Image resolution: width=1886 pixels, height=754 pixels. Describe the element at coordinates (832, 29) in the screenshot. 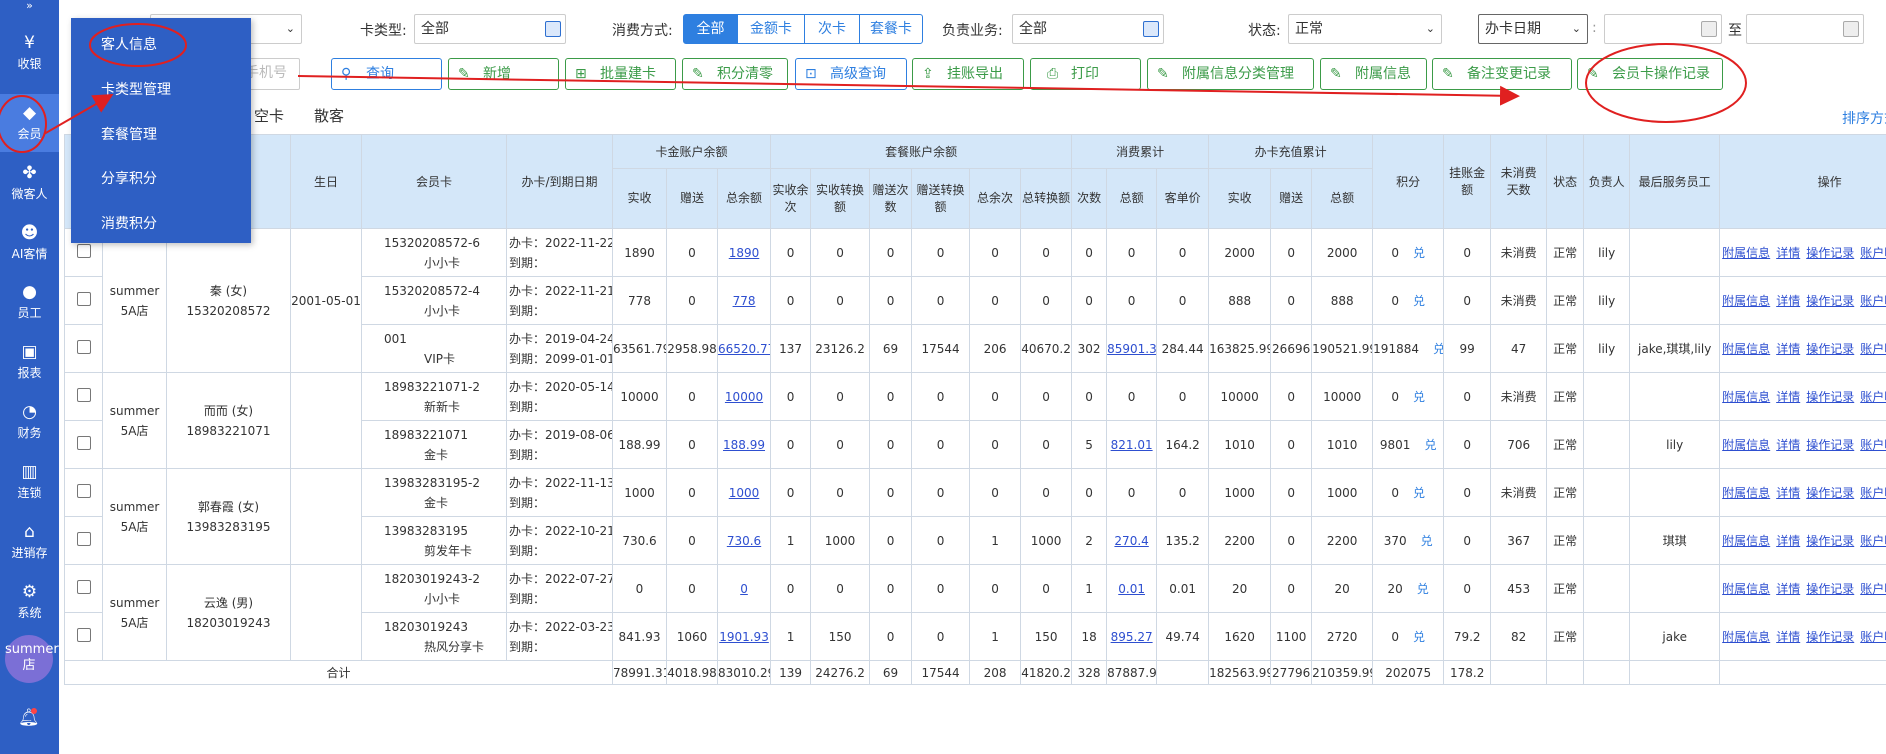

I see `consume-option-count: 次卡` at that location.